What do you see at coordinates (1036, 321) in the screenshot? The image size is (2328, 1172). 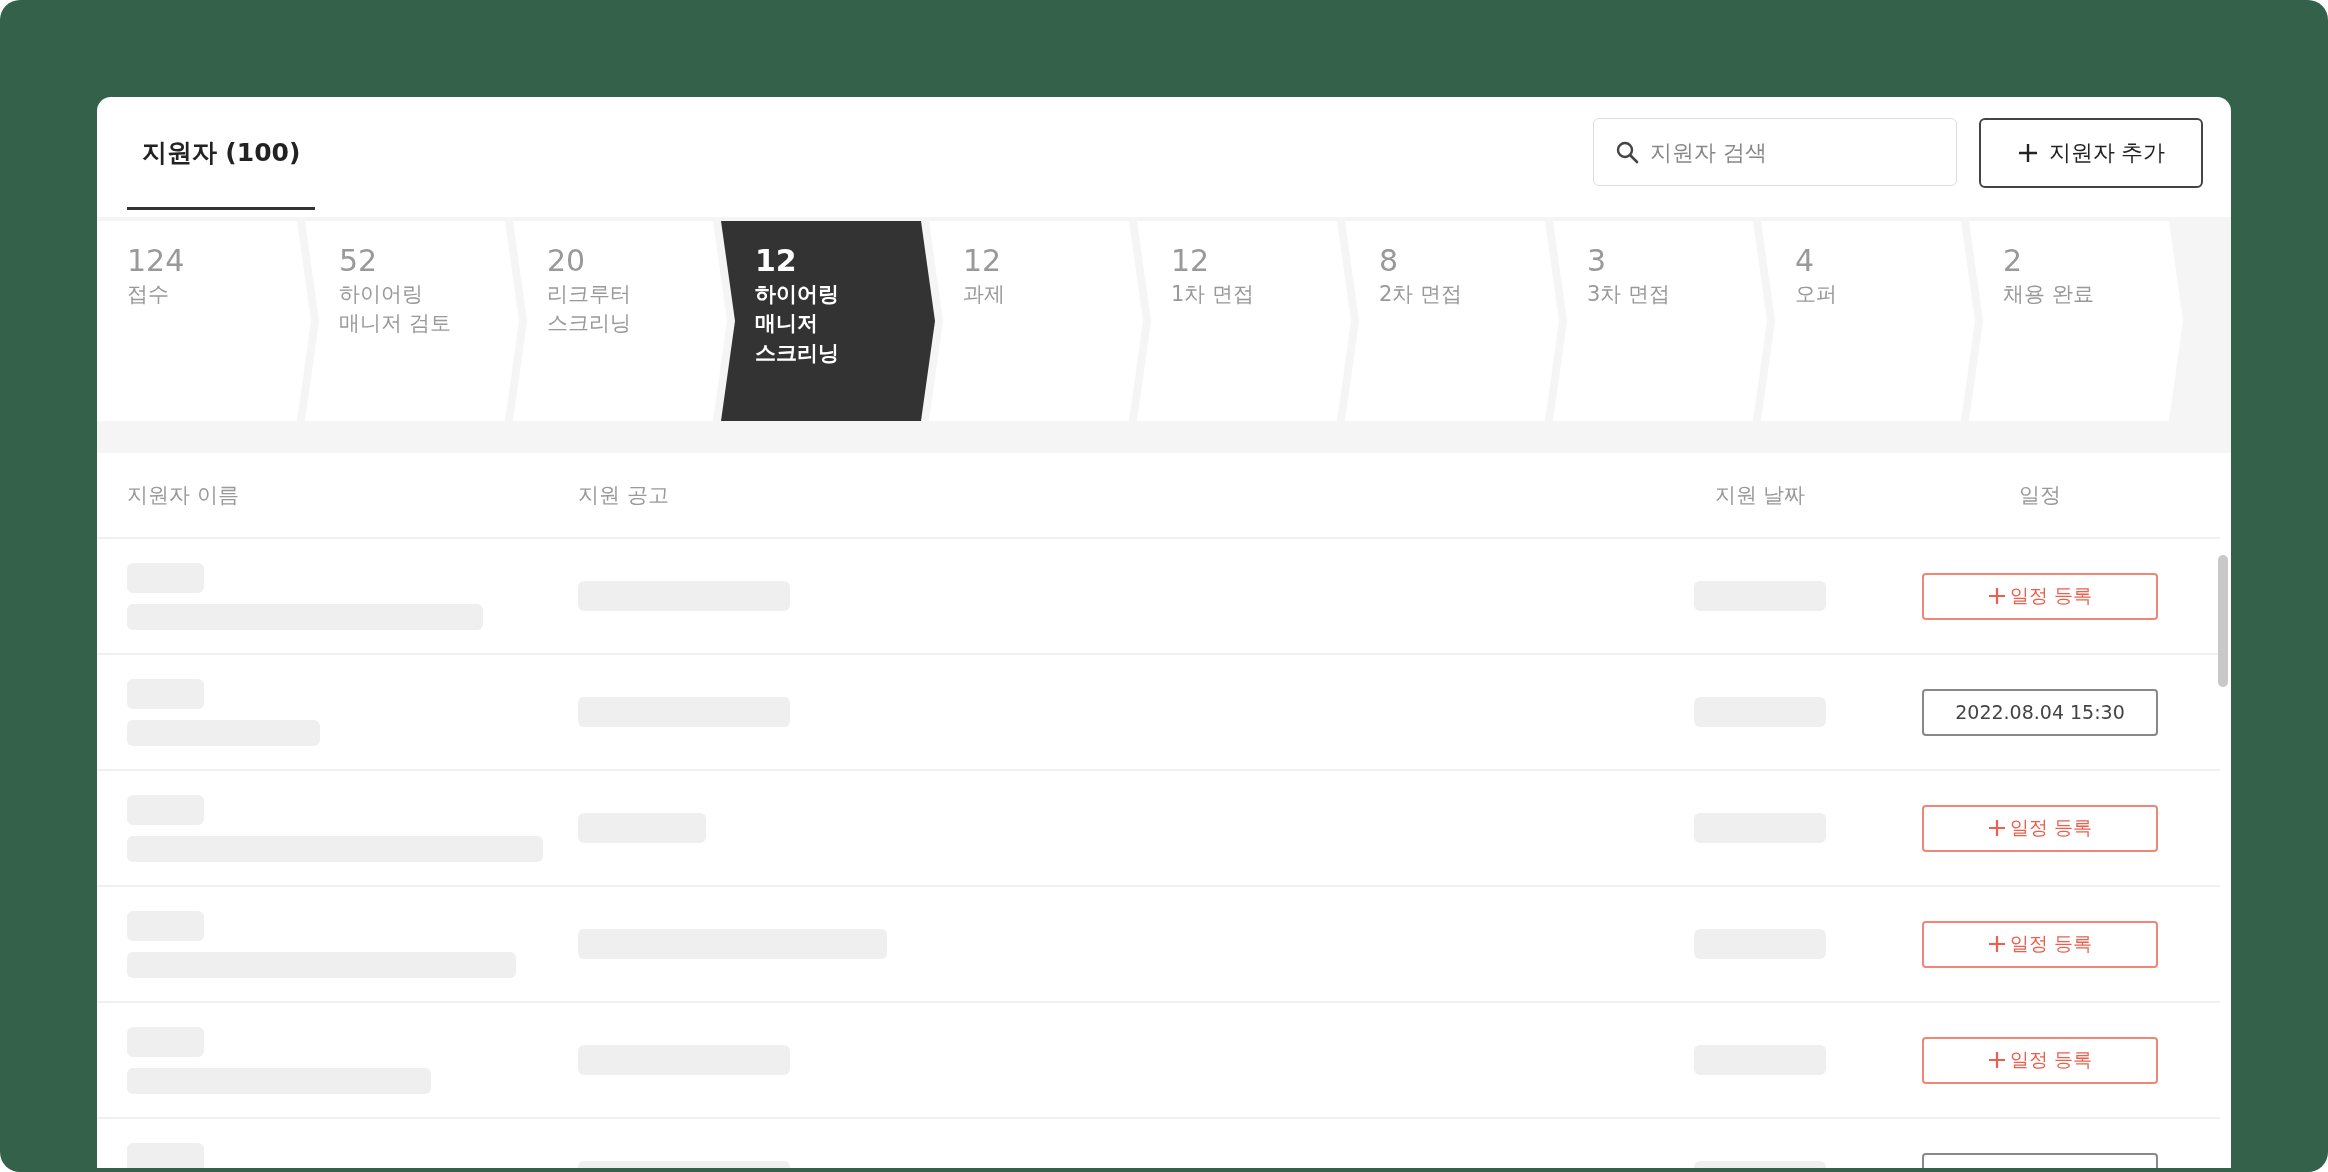 I see `pipeline-stage: 12 과제` at bounding box center [1036, 321].